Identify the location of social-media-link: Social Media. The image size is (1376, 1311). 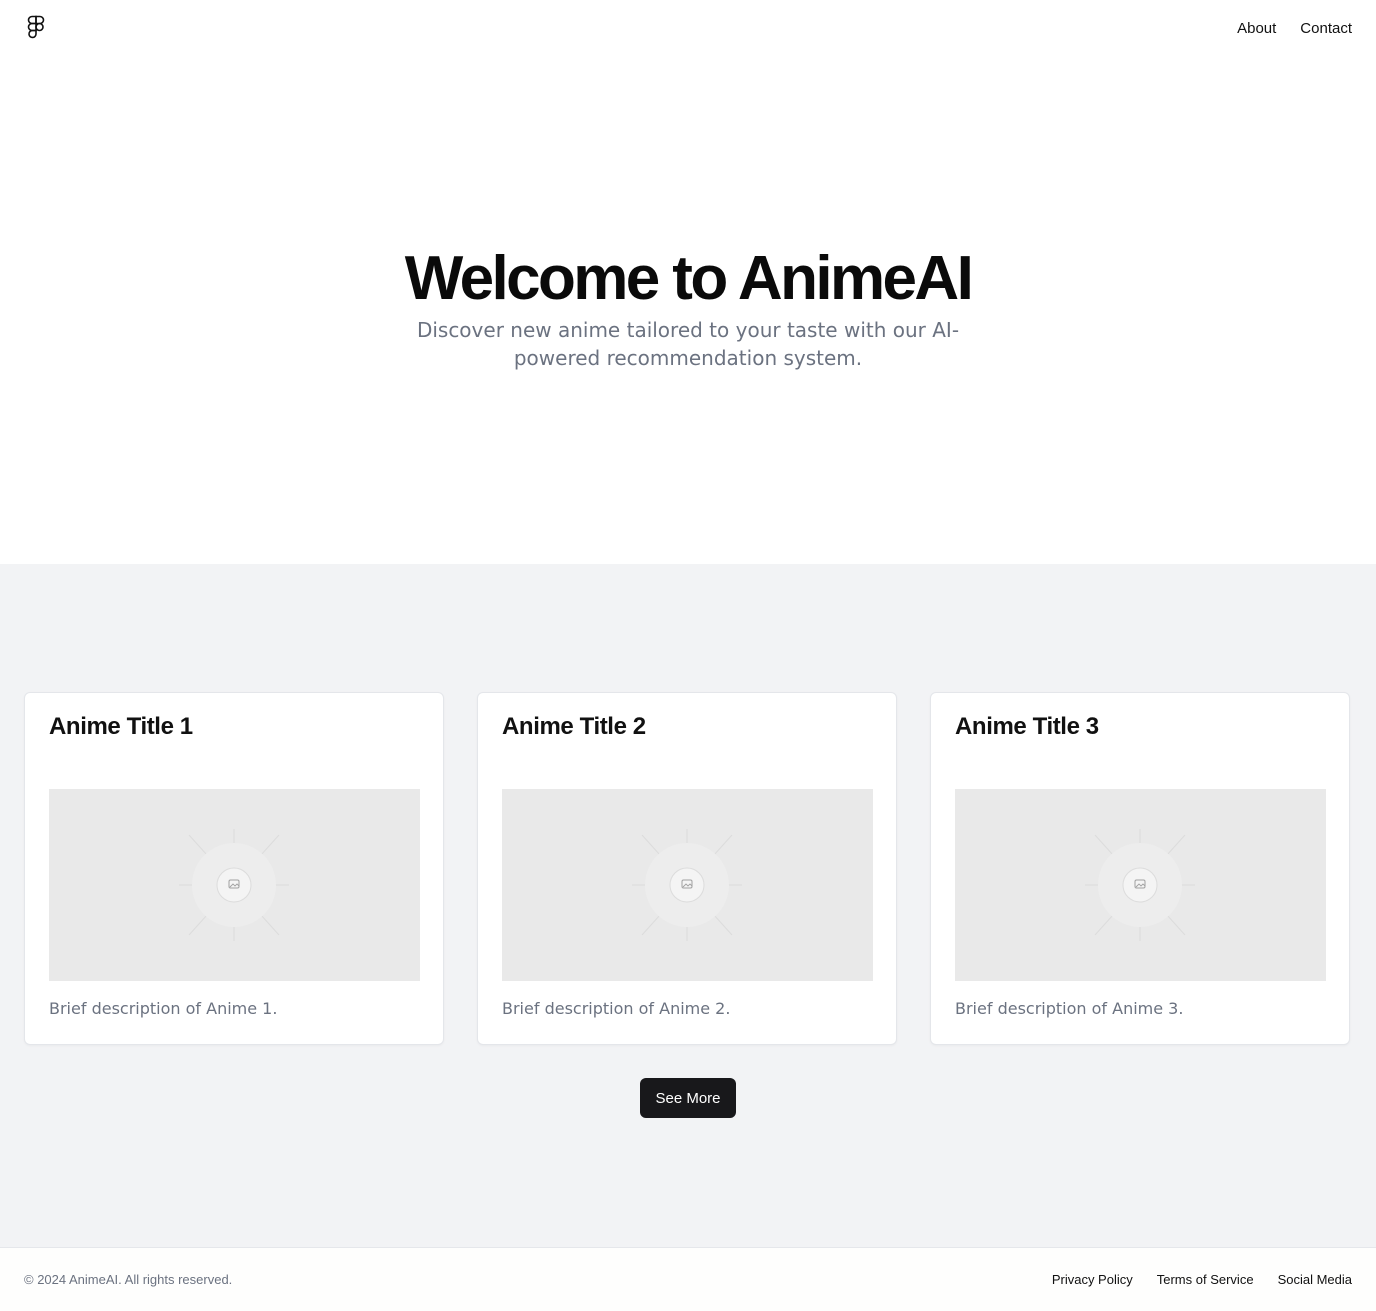
(1315, 1279).